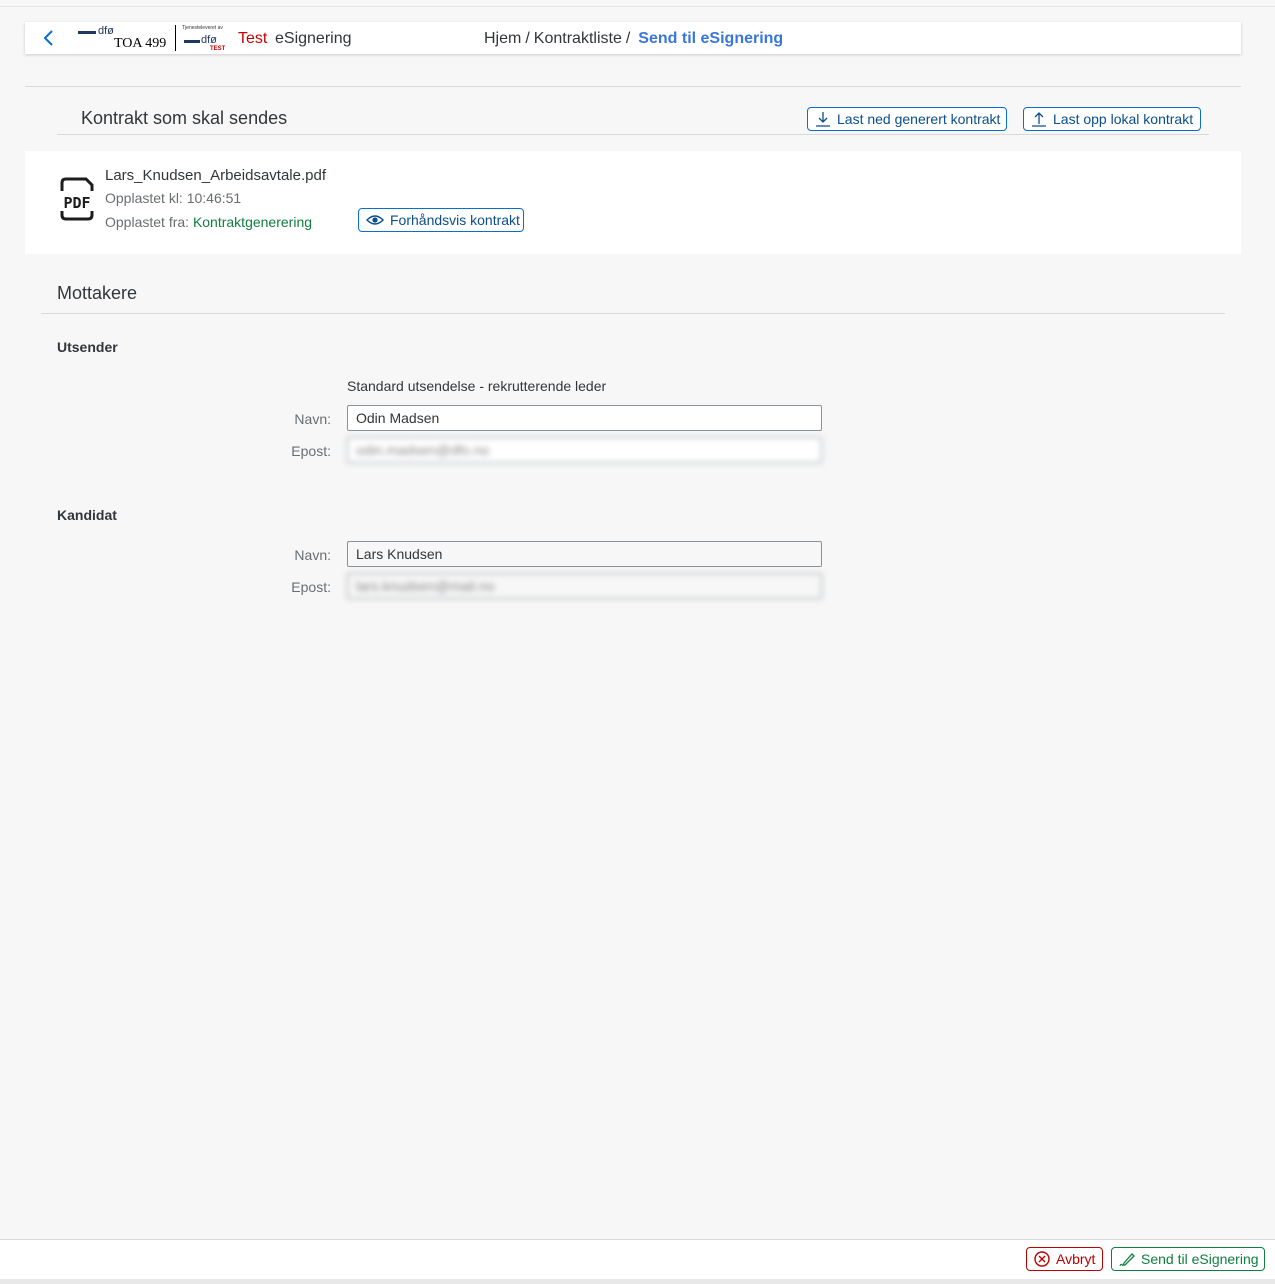 This screenshot has width=1275, height=1284. I want to click on uploaded-from-value: Kontraktgenerering, so click(252, 222).